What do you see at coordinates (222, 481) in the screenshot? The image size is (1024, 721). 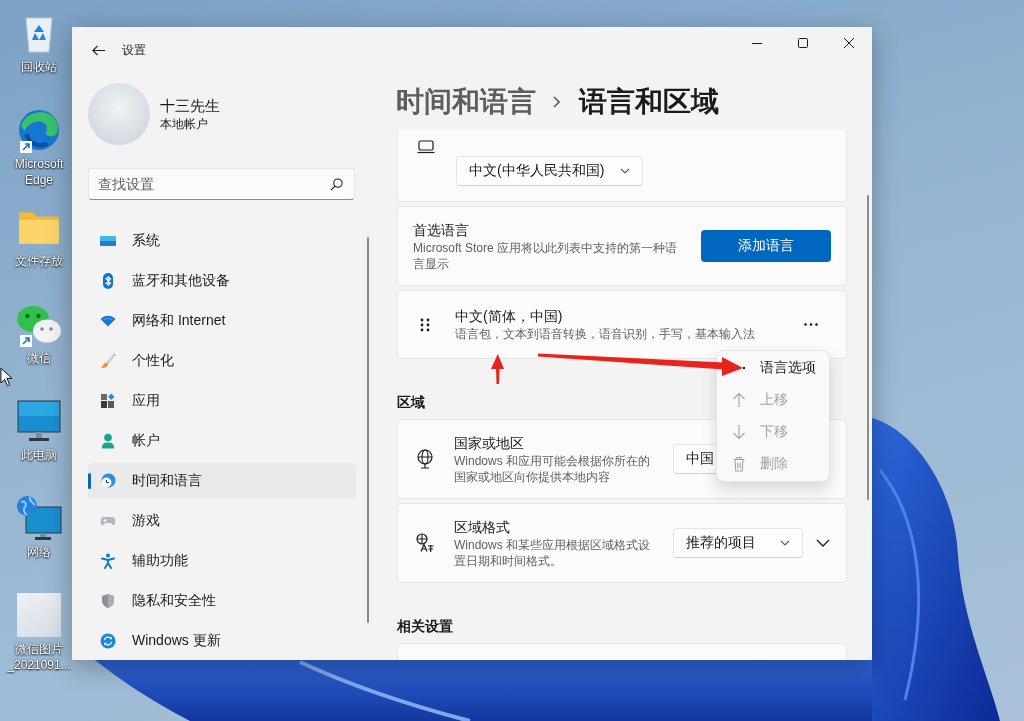 I see `nav-item: 时间和语言` at bounding box center [222, 481].